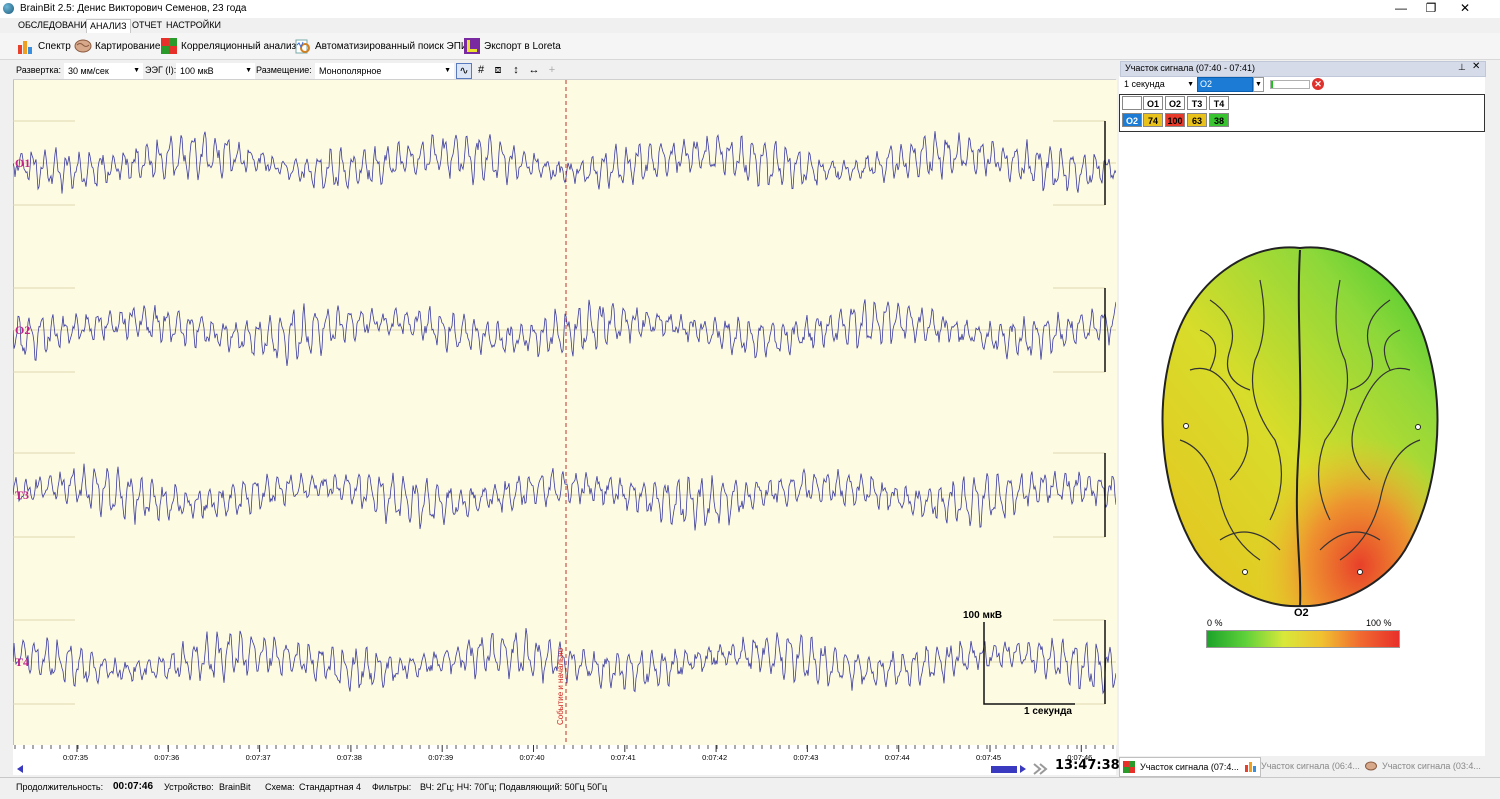  I want to click on device-value: BrainBit, so click(235, 787).